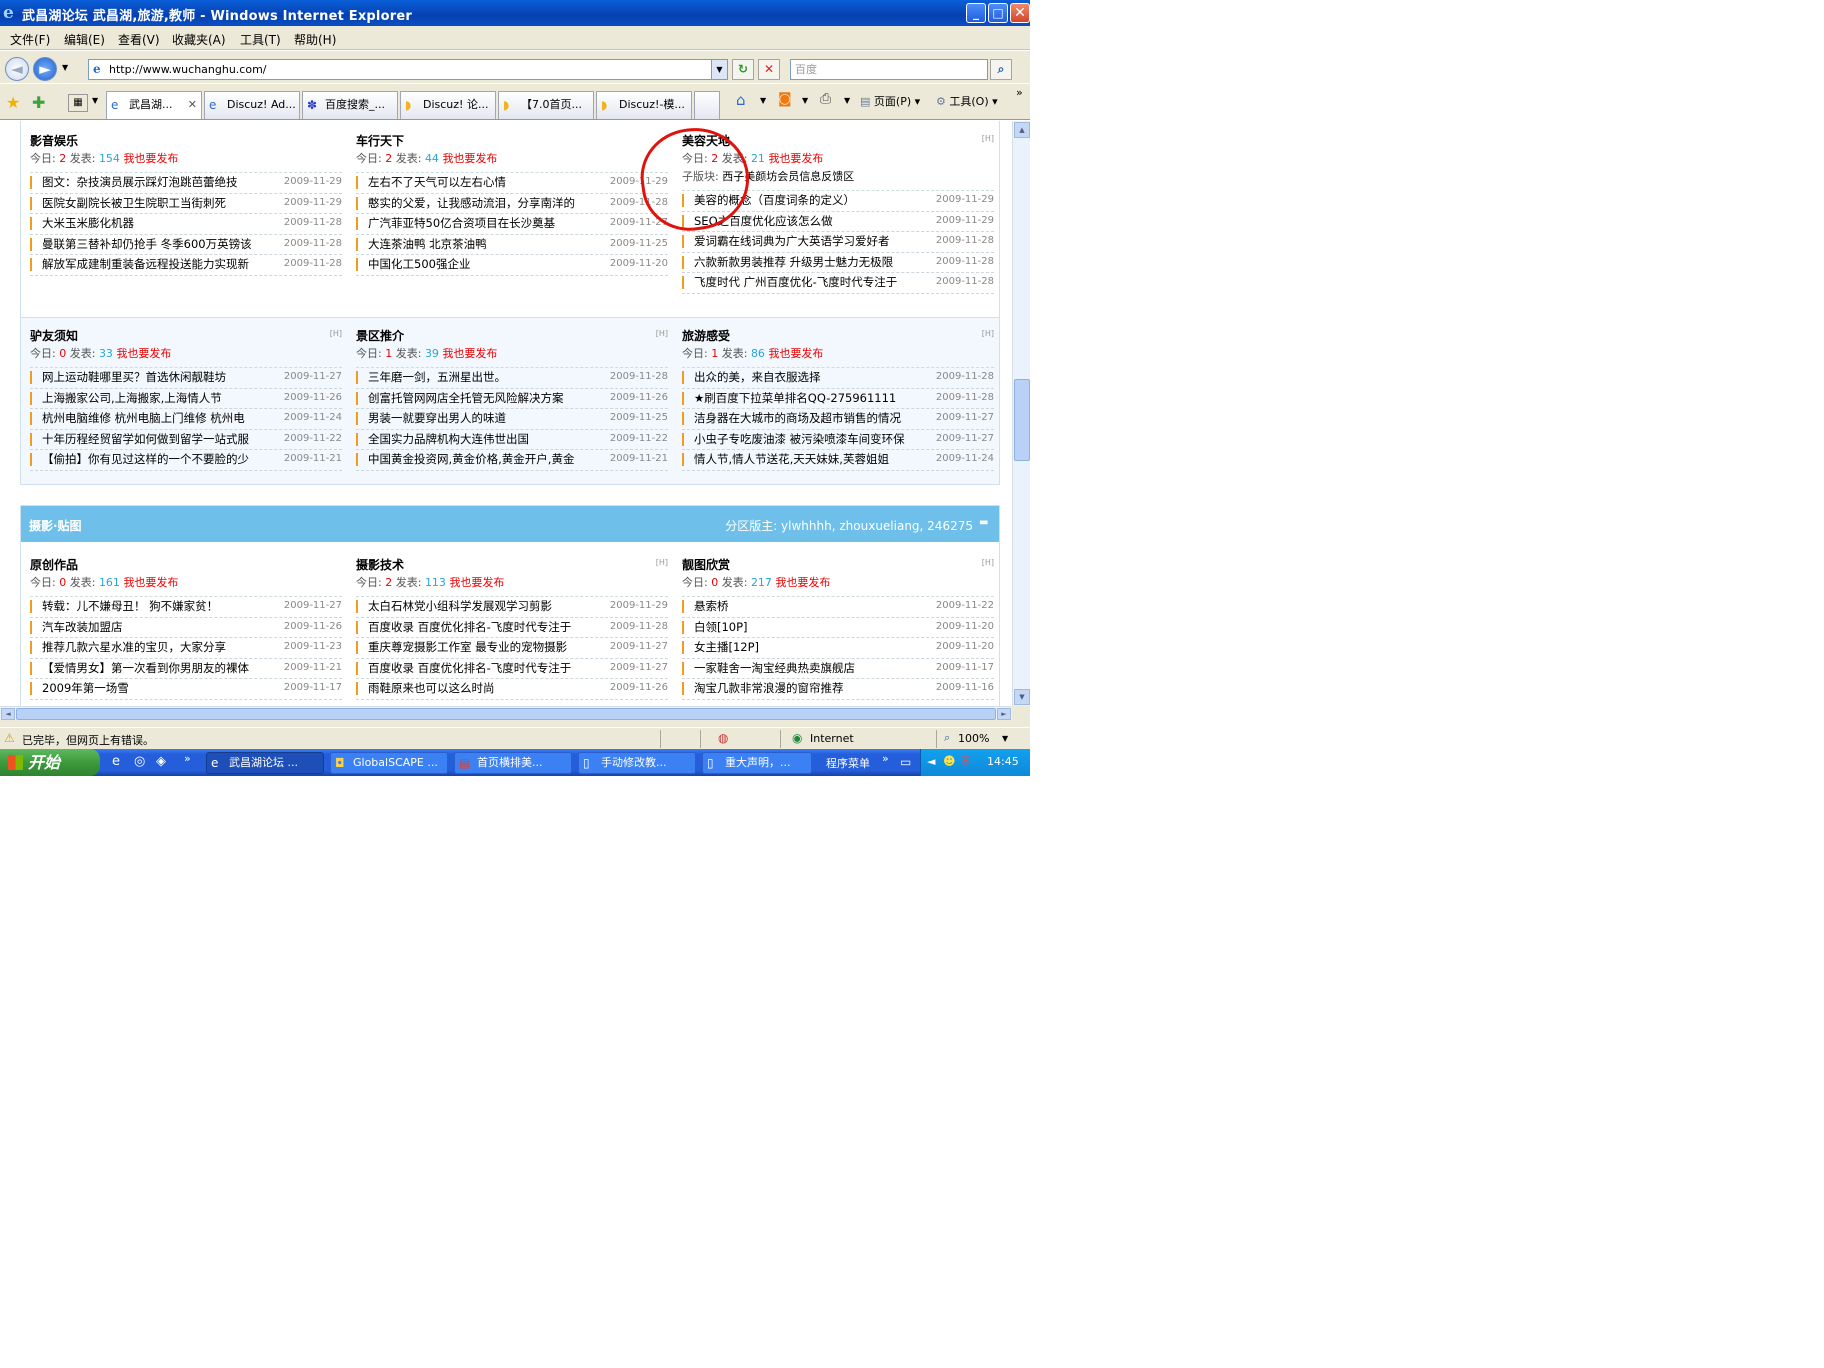 The image size is (1824, 1368). I want to click on forward-button: ►, so click(45, 69).